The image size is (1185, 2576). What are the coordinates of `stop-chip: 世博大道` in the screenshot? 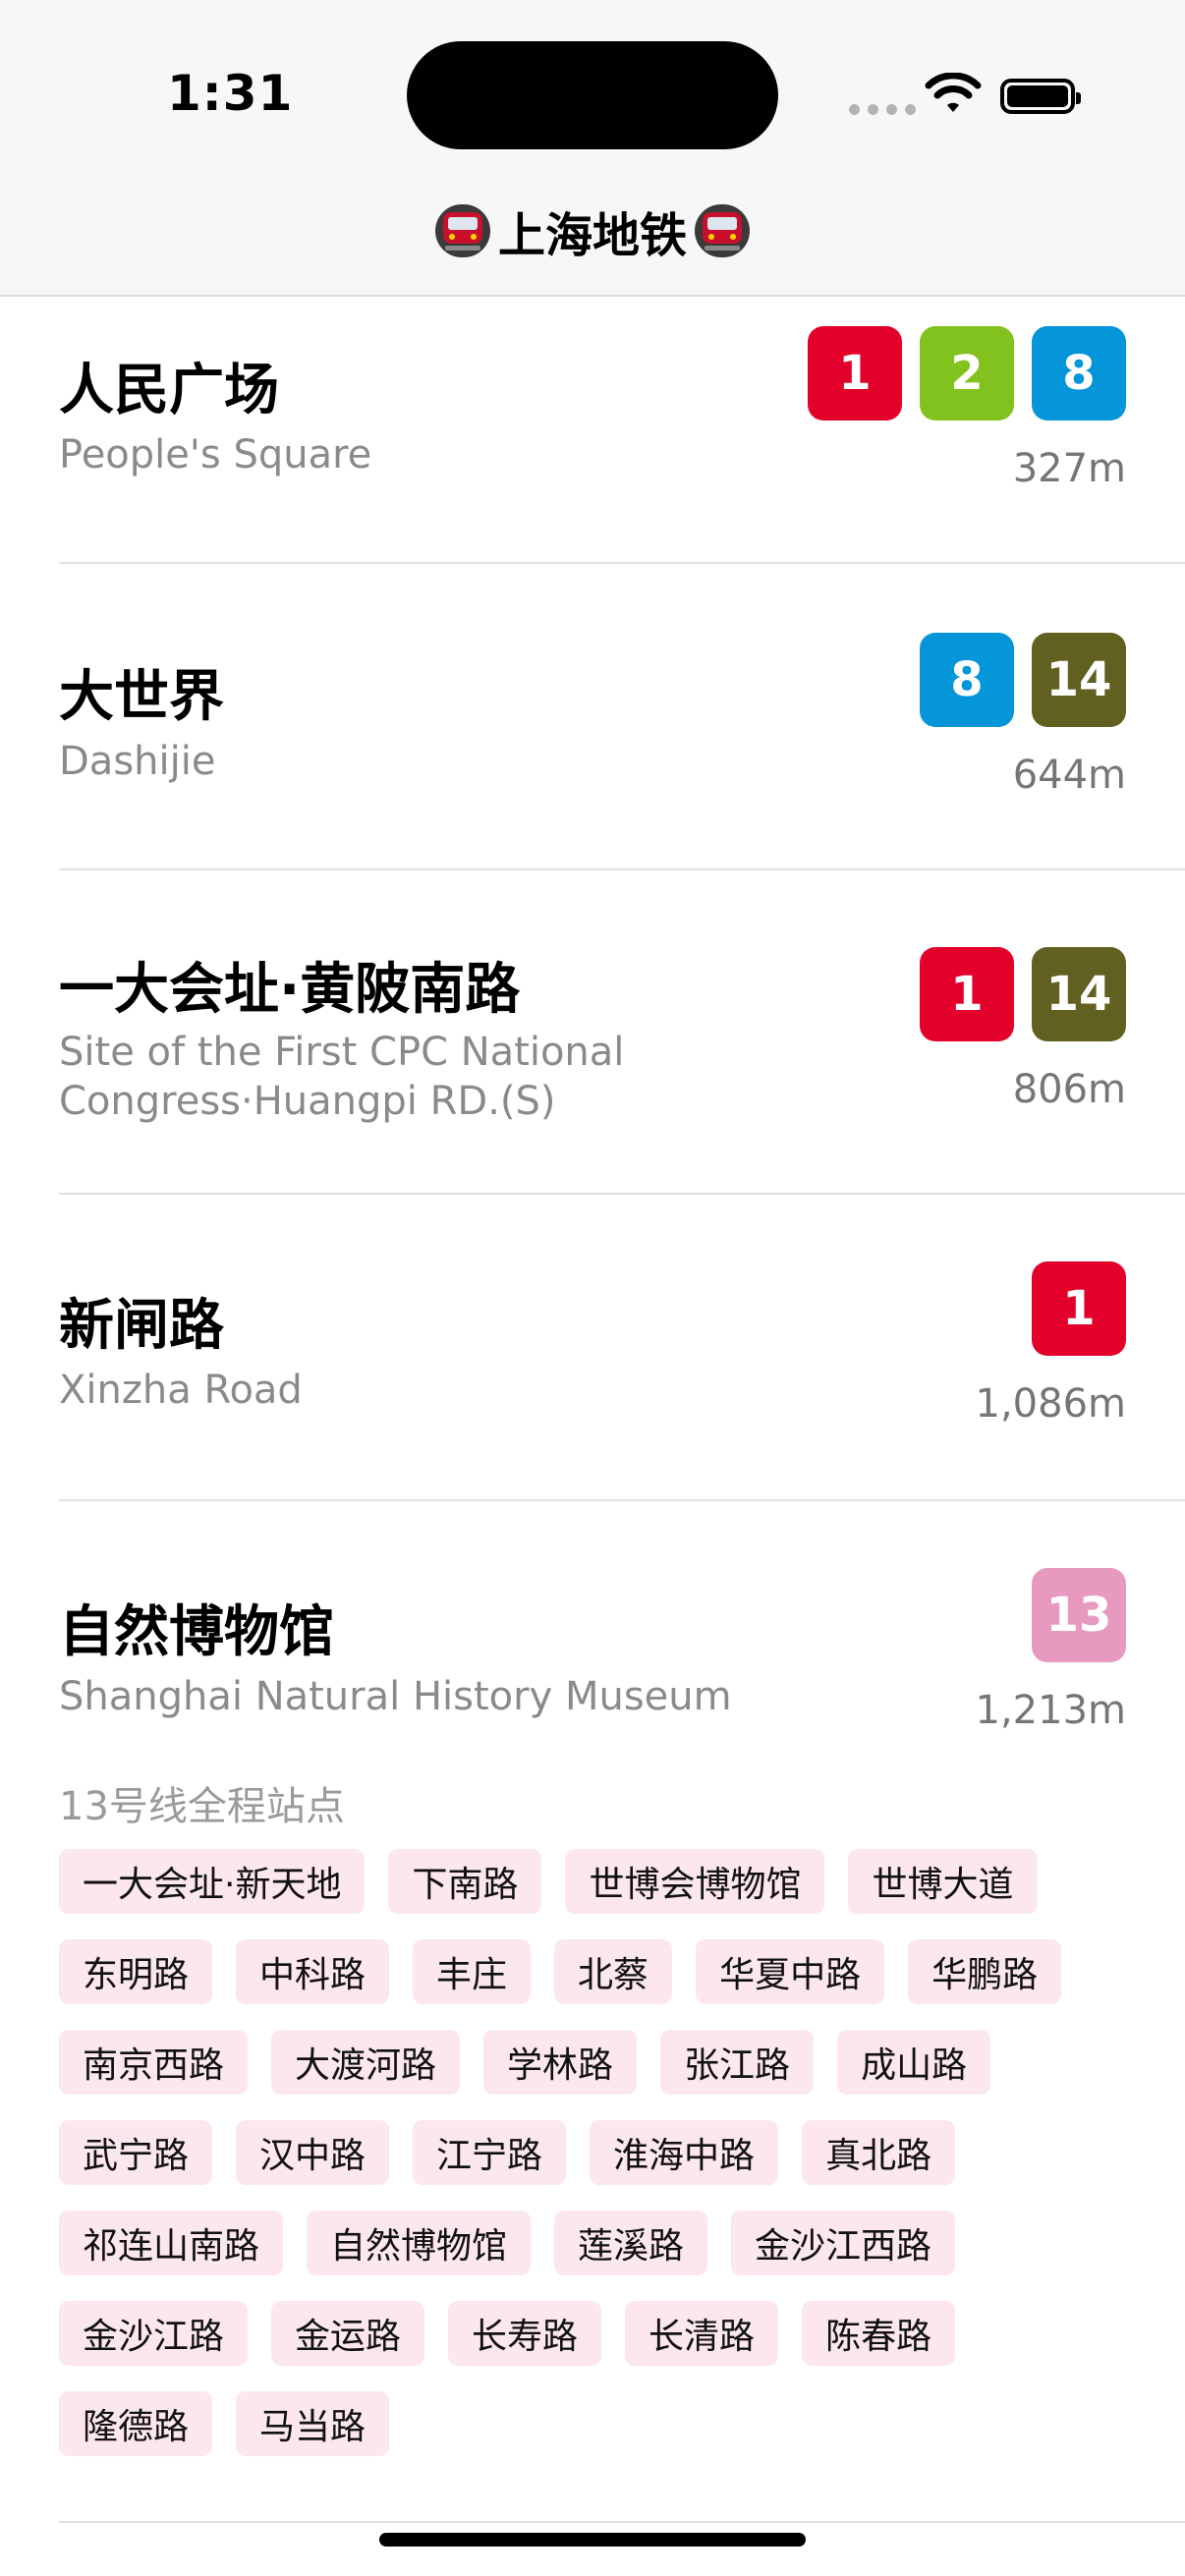 It's located at (943, 1881).